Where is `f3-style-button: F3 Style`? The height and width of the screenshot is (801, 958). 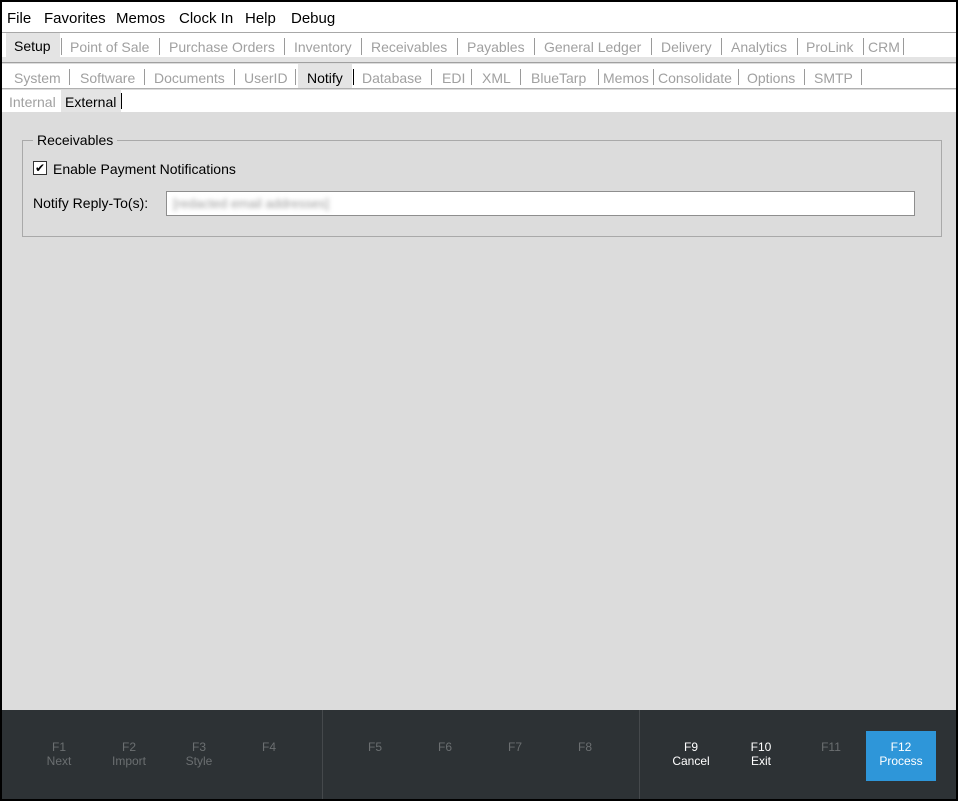 f3-style-button: F3 Style is located at coordinates (199, 756).